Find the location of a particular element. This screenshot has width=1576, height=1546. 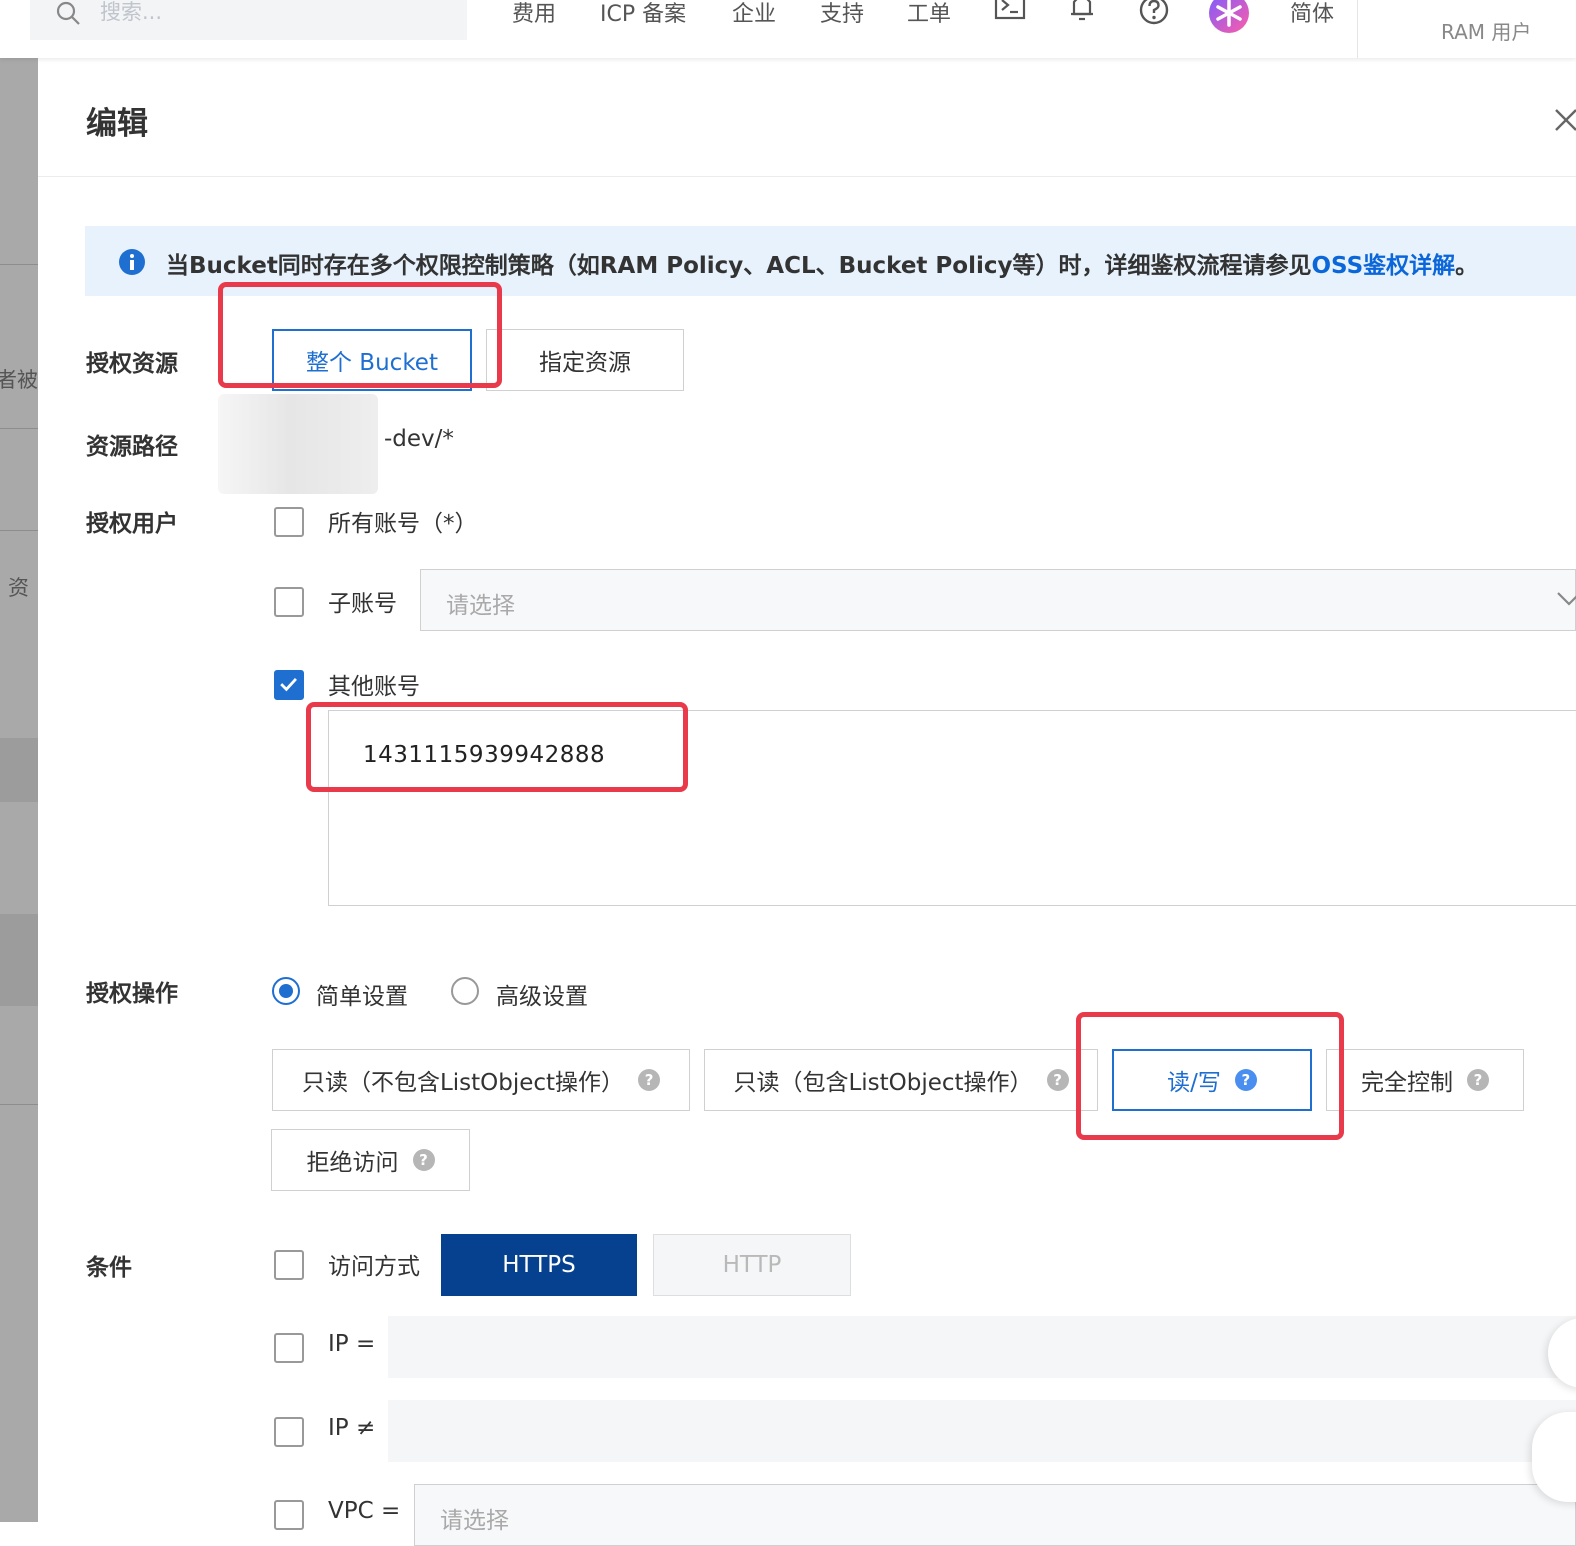

background-page: 者被 资 is located at coordinates (19, 790).